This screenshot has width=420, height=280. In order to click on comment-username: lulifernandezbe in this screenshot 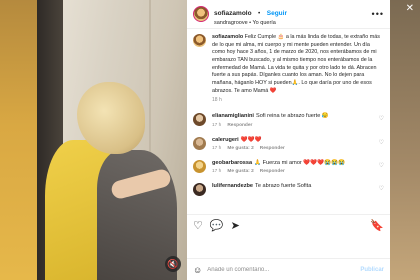, I will do `click(232, 186)`.